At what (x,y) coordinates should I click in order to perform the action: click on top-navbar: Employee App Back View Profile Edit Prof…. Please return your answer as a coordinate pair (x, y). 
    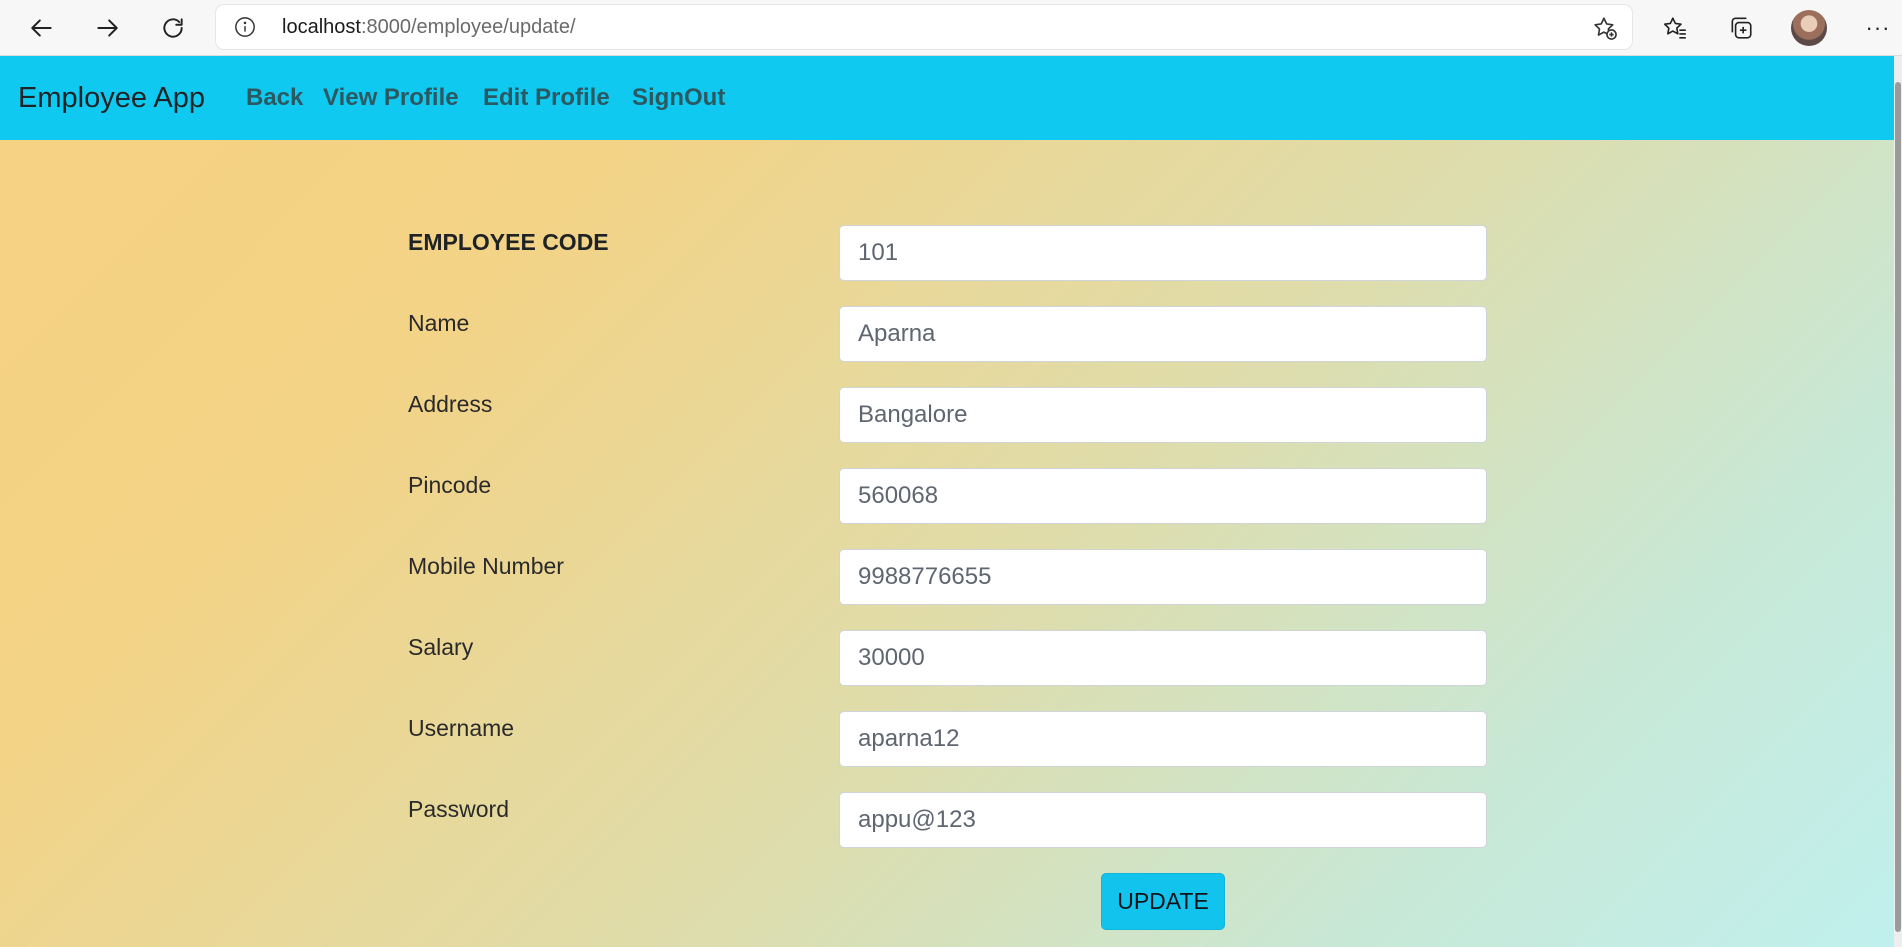
    Looking at the image, I should click on (947, 98).